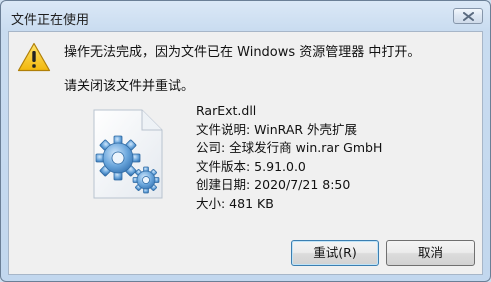 The image size is (491, 282). What do you see at coordinates (335, 253) in the screenshot?
I see `retry-button: 重试(R)` at bounding box center [335, 253].